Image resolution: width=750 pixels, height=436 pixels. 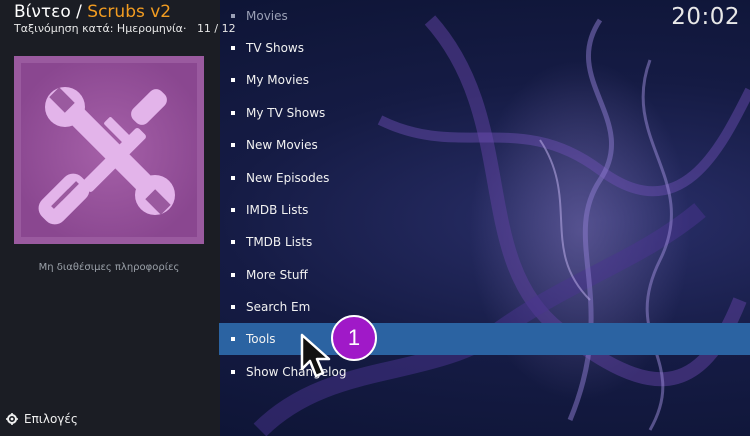 I want to click on thumbnail, so click(x=109, y=150).